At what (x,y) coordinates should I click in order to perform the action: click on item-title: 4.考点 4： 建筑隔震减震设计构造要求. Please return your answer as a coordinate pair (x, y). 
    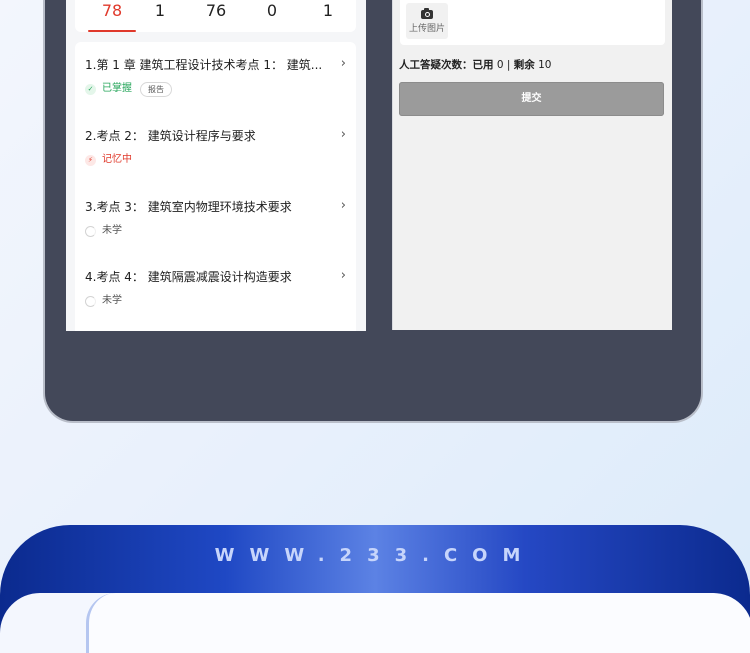
    Looking at the image, I should click on (188, 277).